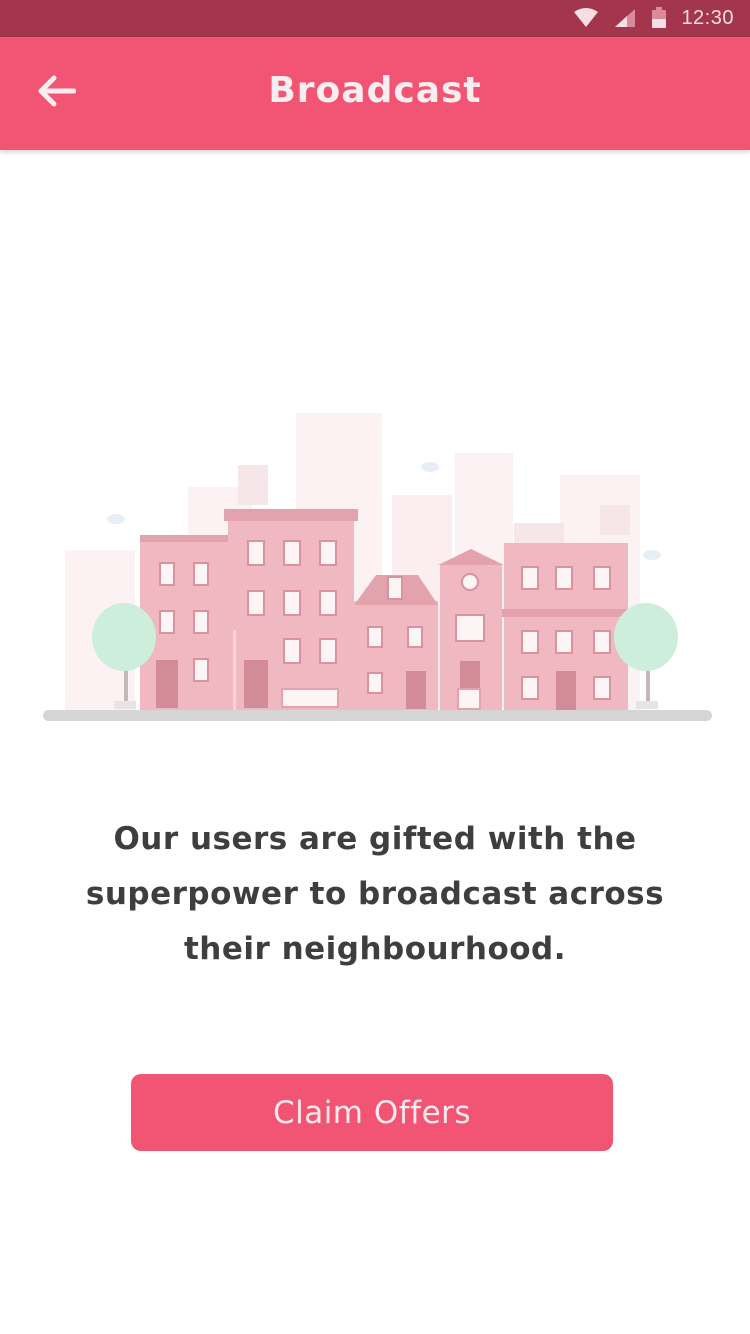  Describe the element at coordinates (375, 90) in the screenshot. I see `page-title: Broadcast` at that location.